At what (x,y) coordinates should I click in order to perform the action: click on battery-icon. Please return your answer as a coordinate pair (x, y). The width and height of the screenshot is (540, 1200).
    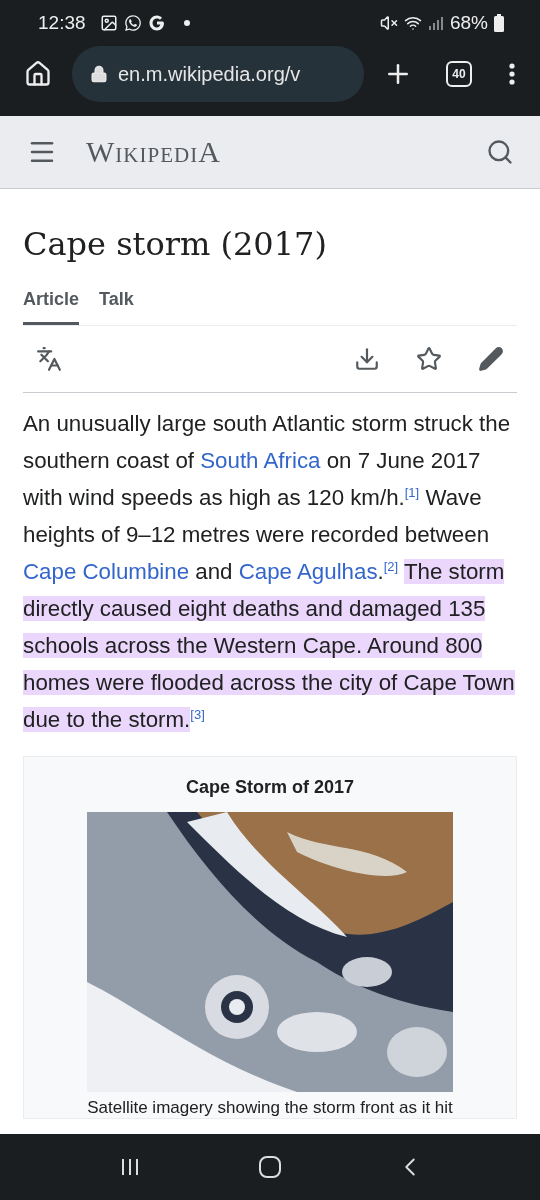
    Looking at the image, I should click on (499, 23).